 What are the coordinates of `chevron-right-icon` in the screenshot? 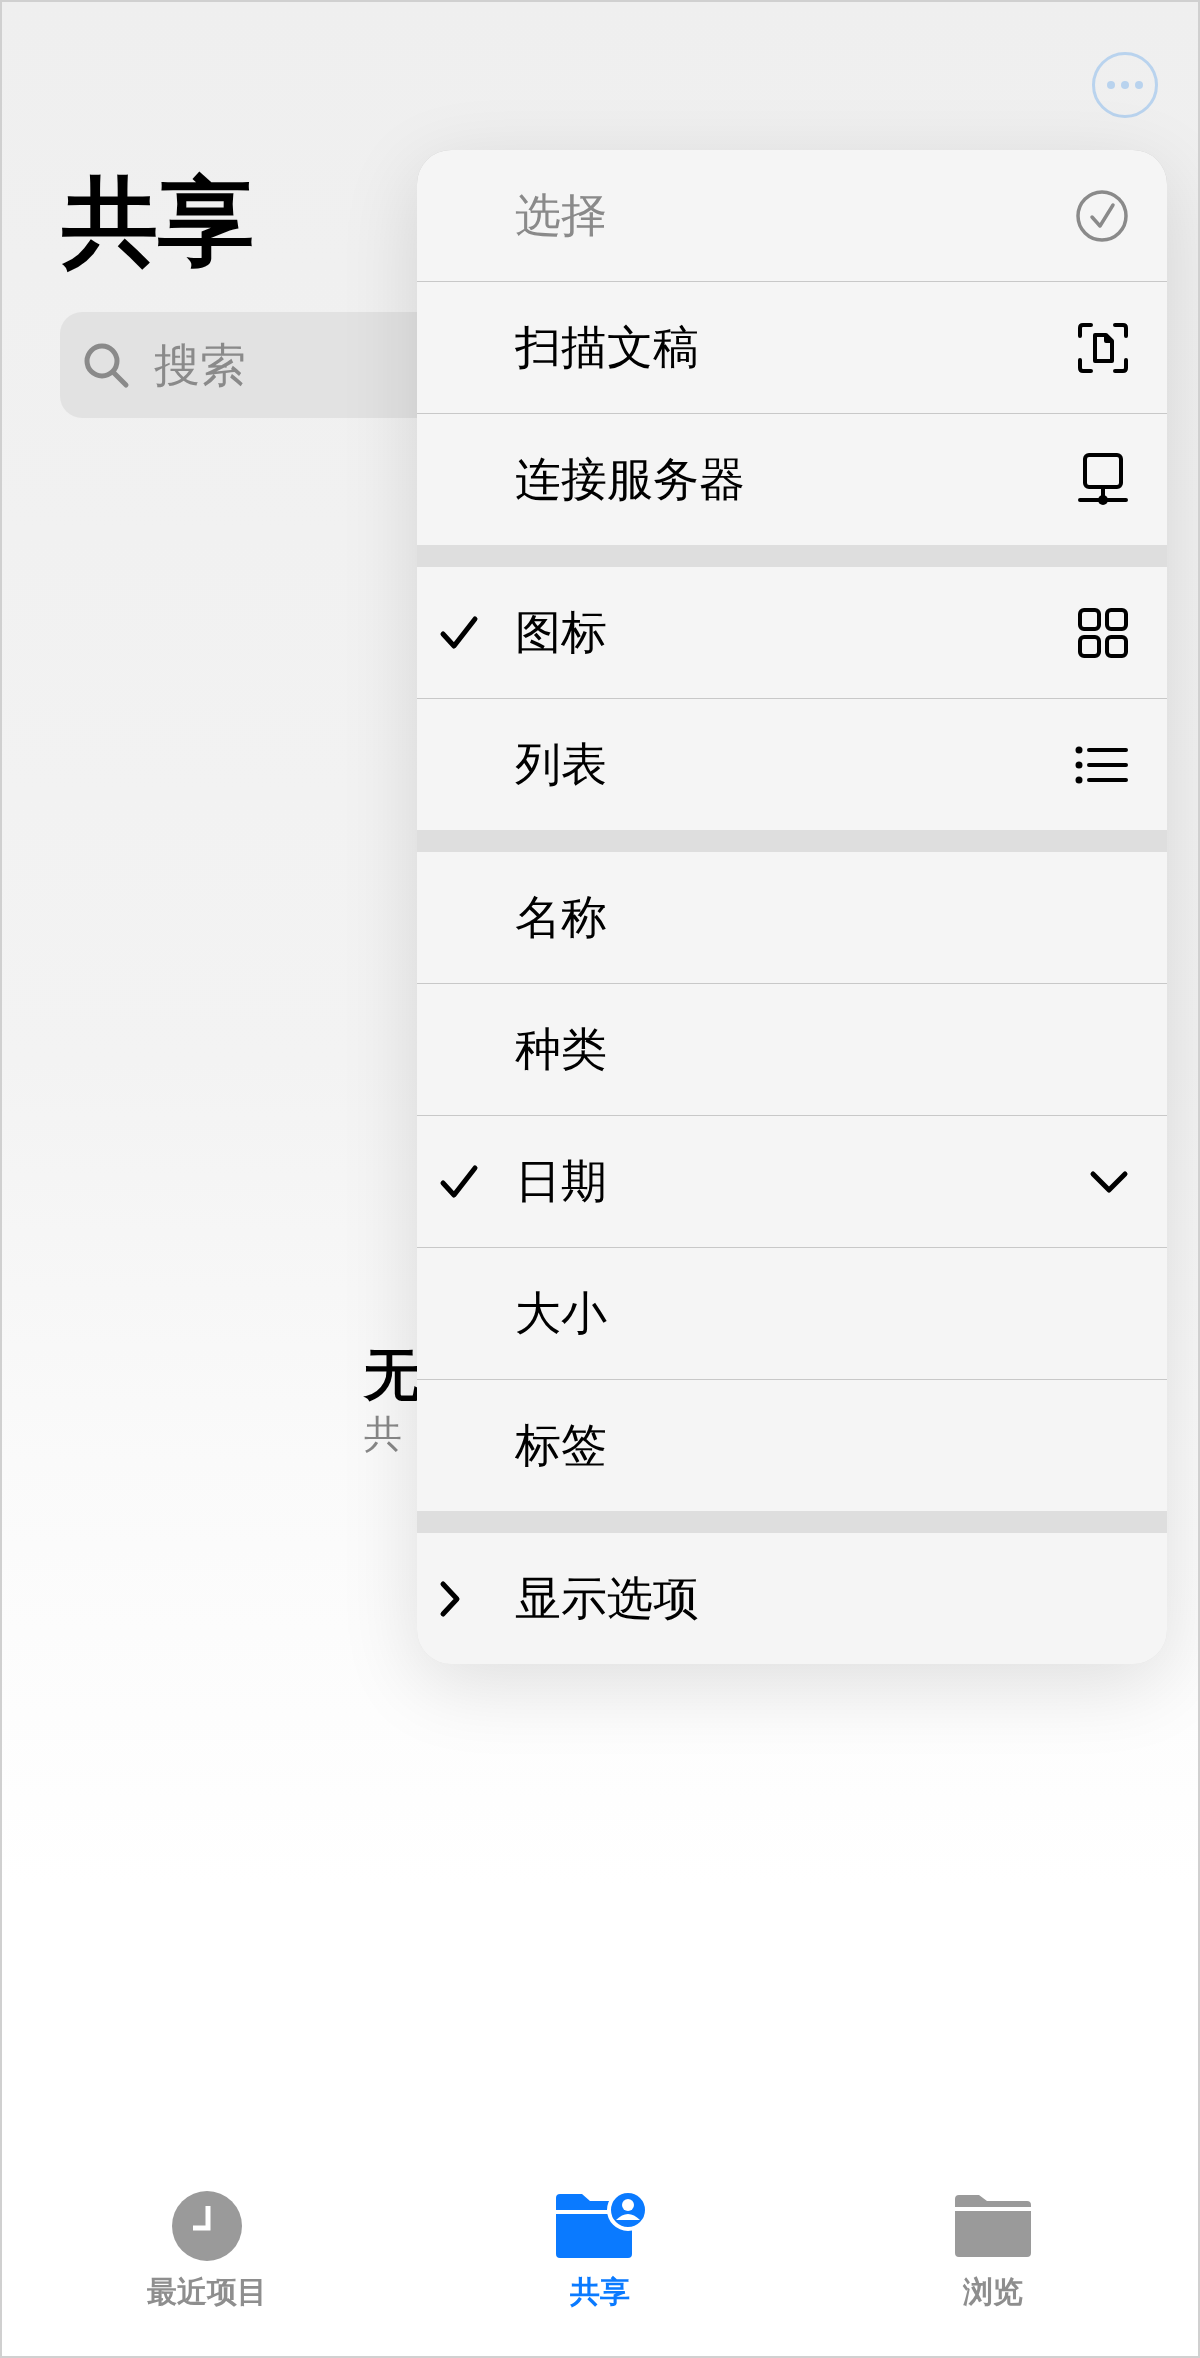 It's located at (450, 1598).